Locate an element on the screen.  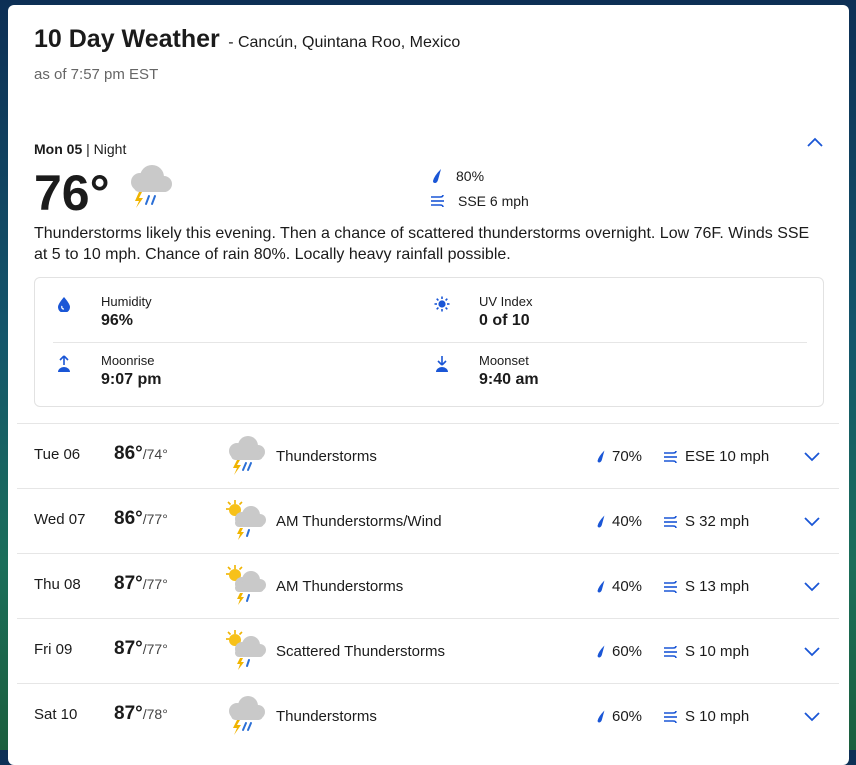
moonrise-icon is located at coordinates (64, 363).